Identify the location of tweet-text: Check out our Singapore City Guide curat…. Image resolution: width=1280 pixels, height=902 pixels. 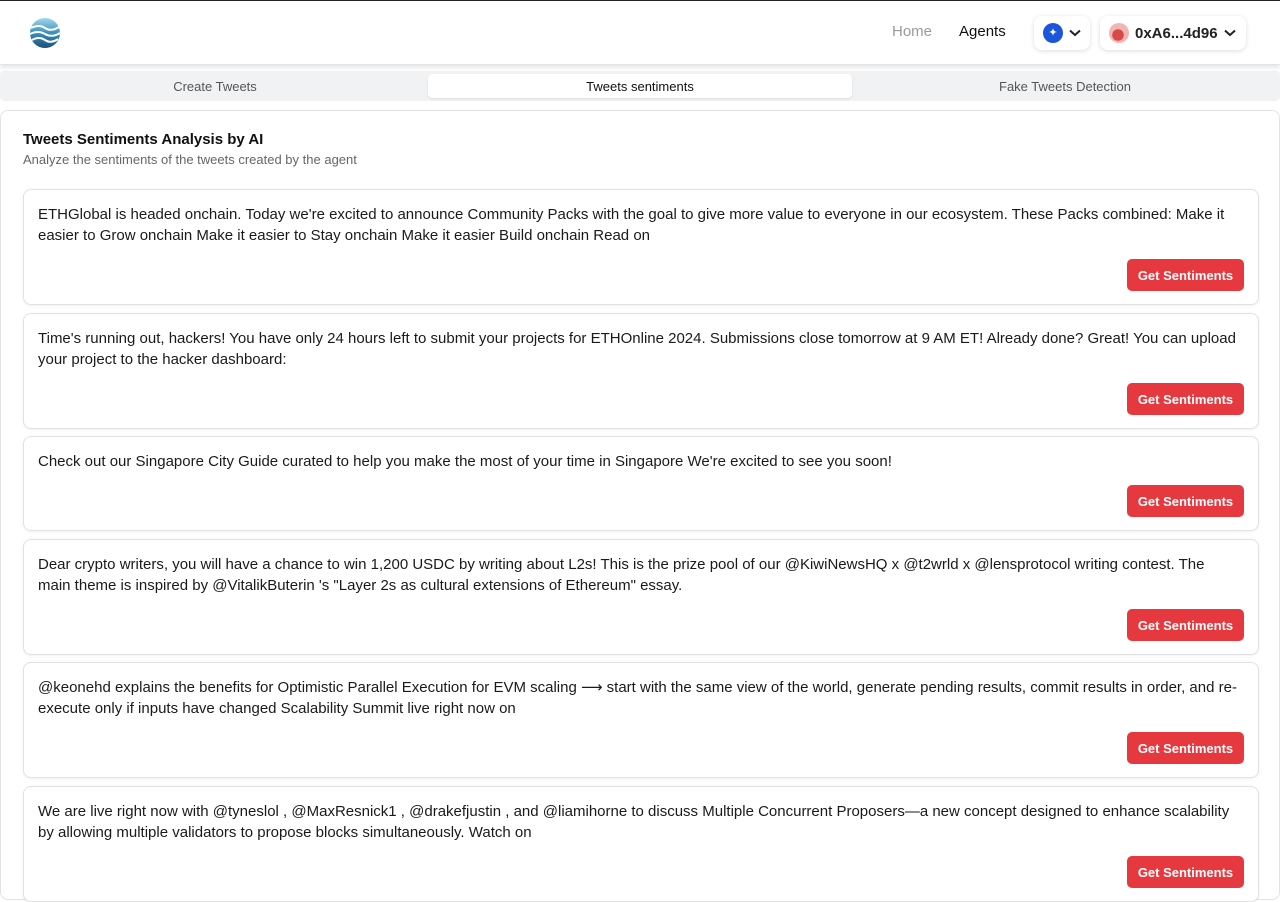
(465, 461).